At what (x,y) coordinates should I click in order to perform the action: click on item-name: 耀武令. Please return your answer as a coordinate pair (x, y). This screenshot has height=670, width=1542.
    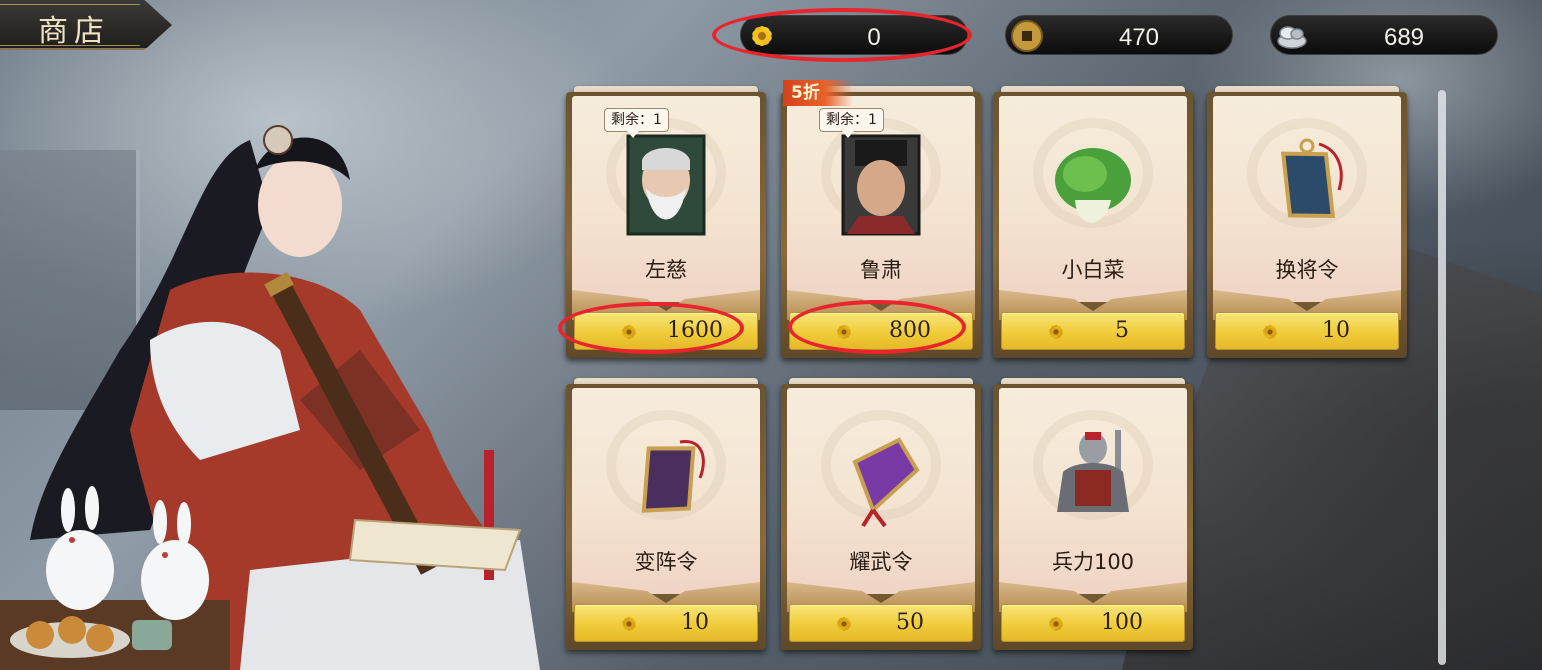
    Looking at the image, I should click on (881, 562).